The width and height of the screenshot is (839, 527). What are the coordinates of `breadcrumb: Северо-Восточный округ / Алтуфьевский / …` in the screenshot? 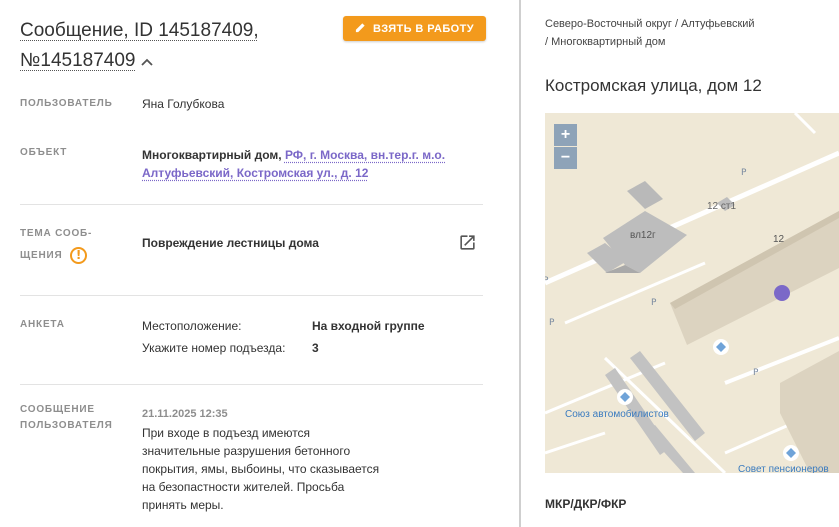 It's located at (685, 33).